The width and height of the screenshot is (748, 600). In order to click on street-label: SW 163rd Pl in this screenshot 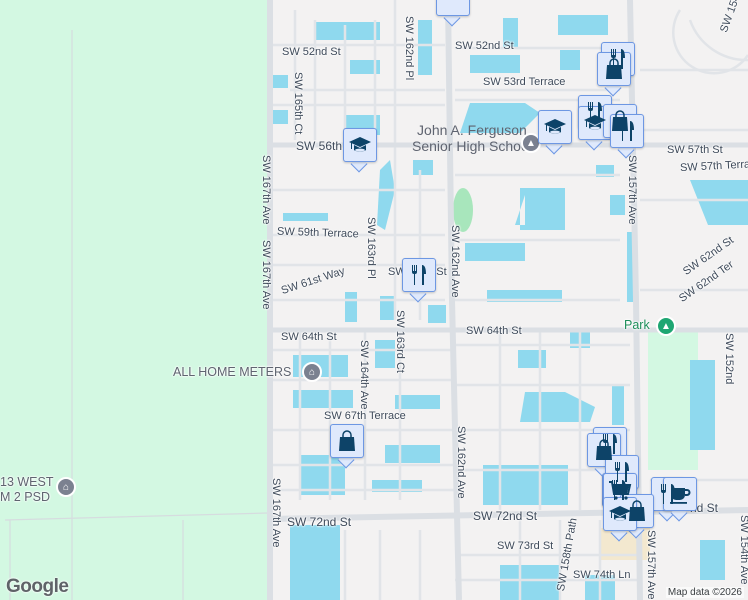, I will do `click(371, 248)`.